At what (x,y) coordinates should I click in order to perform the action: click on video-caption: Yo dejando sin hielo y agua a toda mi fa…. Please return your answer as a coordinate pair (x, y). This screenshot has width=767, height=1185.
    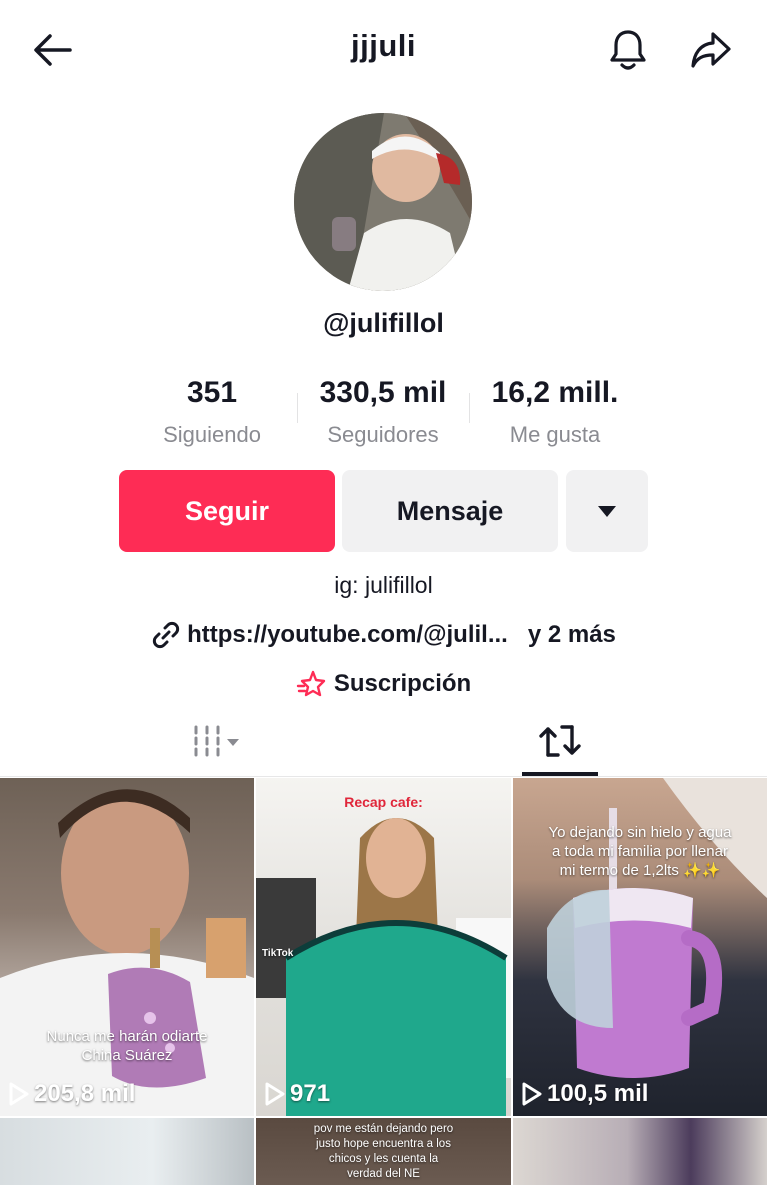
    Looking at the image, I should click on (640, 851).